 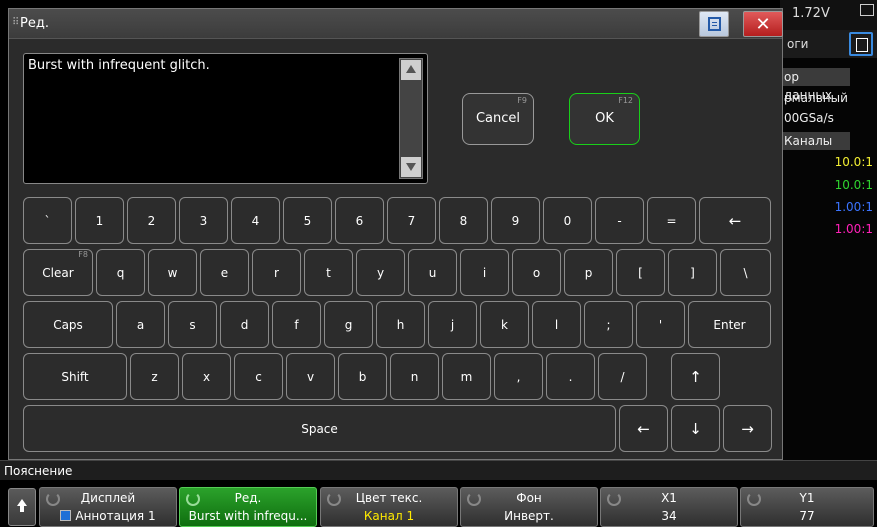 I want to click on softkey-background-label: Фон, so click(x=529, y=498).